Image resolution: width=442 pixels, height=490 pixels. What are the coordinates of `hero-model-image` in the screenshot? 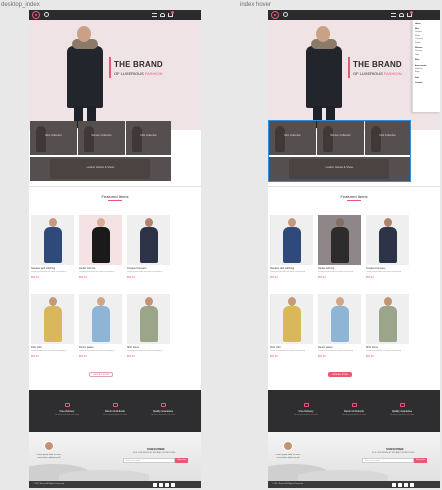 It's located at (85, 77).